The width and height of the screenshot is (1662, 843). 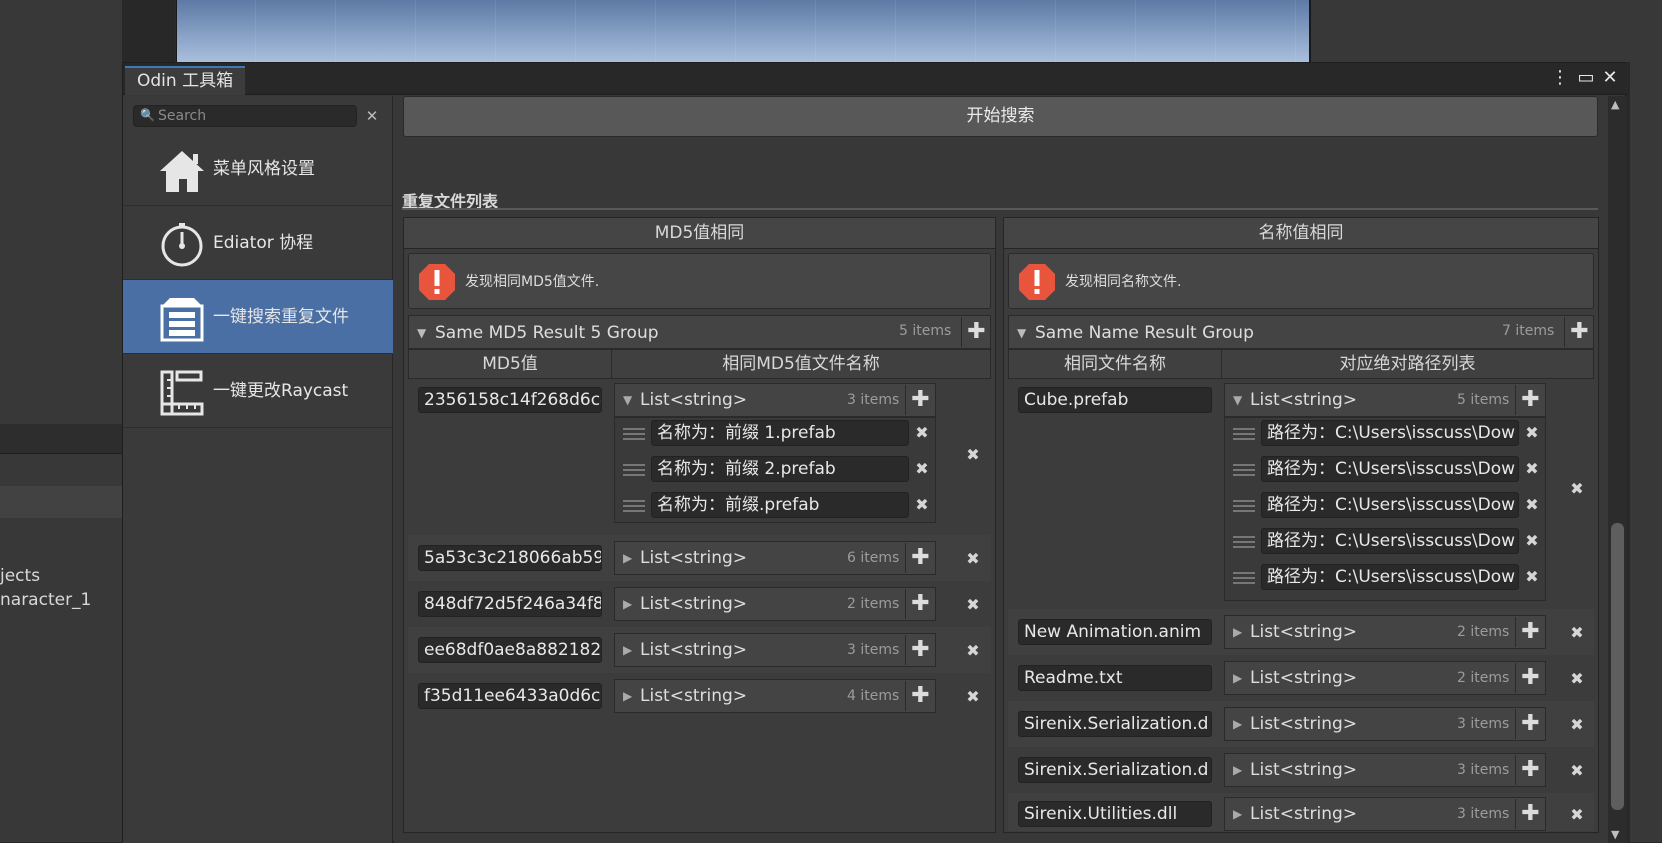 I want to click on search-input, so click(x=253, y=116).